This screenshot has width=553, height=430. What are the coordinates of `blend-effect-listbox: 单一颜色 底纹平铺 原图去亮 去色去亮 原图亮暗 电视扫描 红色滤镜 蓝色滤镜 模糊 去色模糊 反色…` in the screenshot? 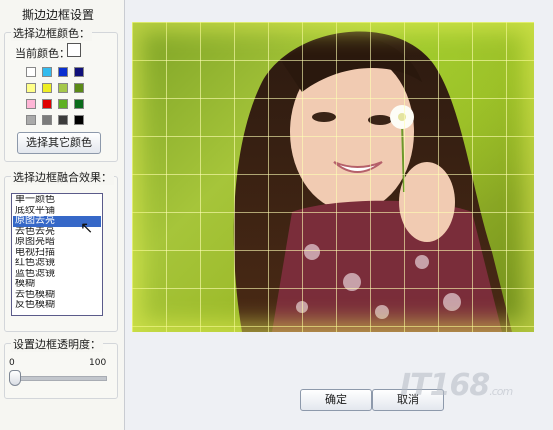 It's located at (57, 254).